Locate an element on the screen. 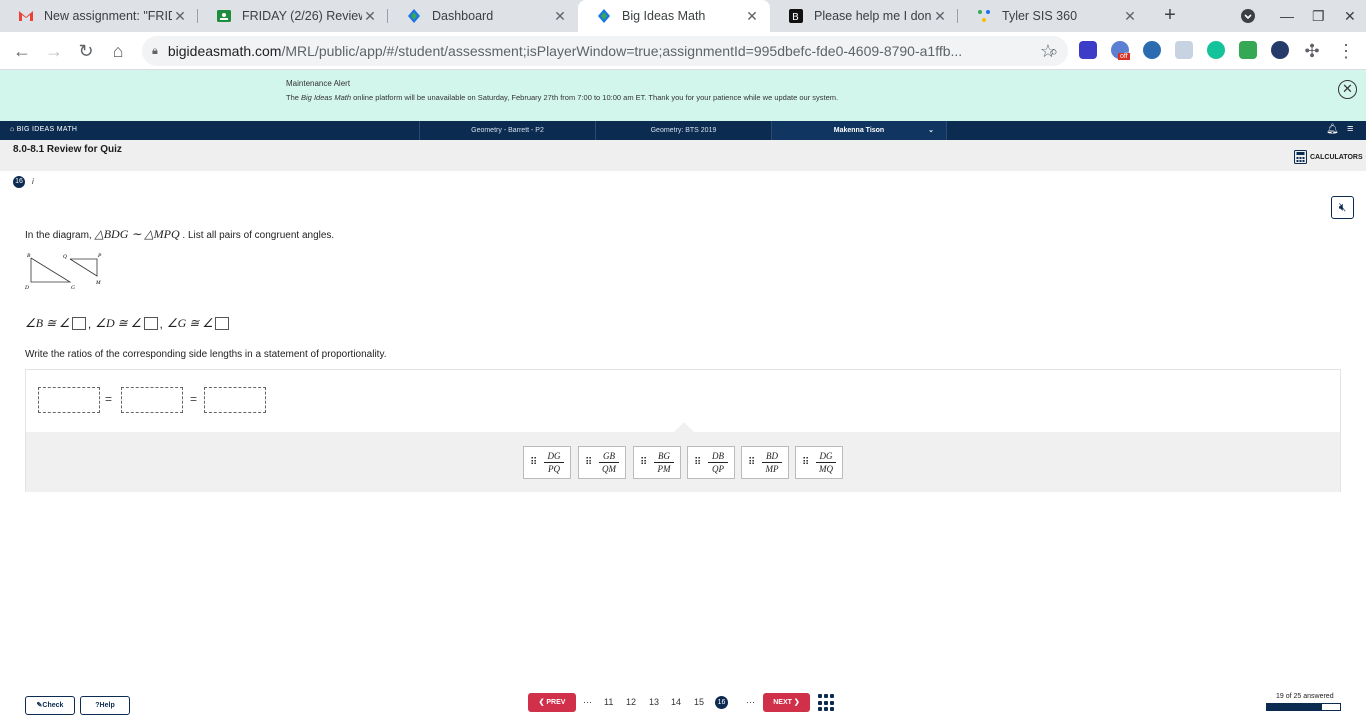 The image size is (1366, 720). vertex-label-m: M is located at coordinates (98, 283).